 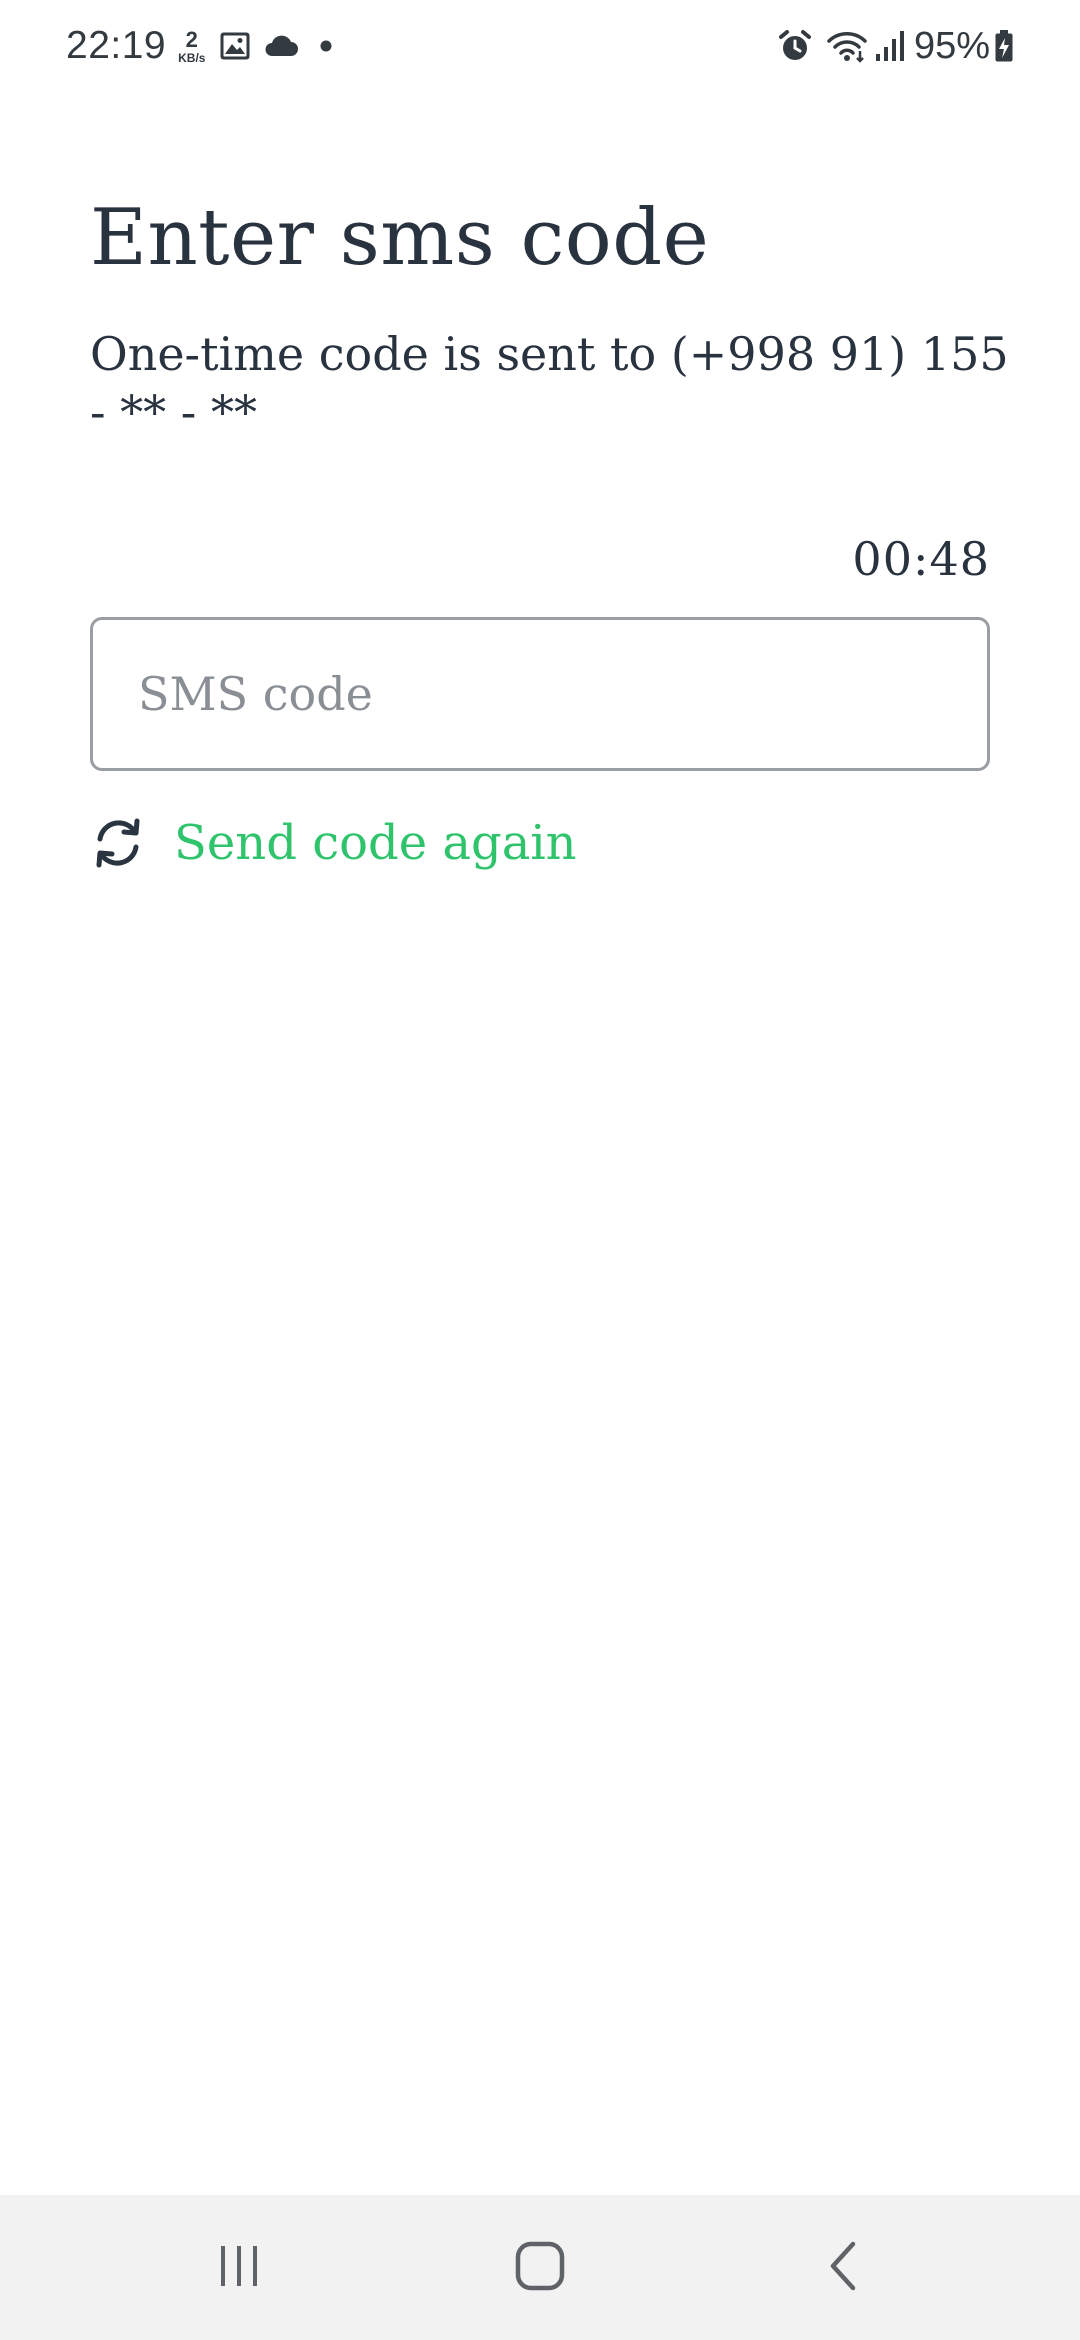 I want to click on recents-icon, so click(x=239, y=2268).